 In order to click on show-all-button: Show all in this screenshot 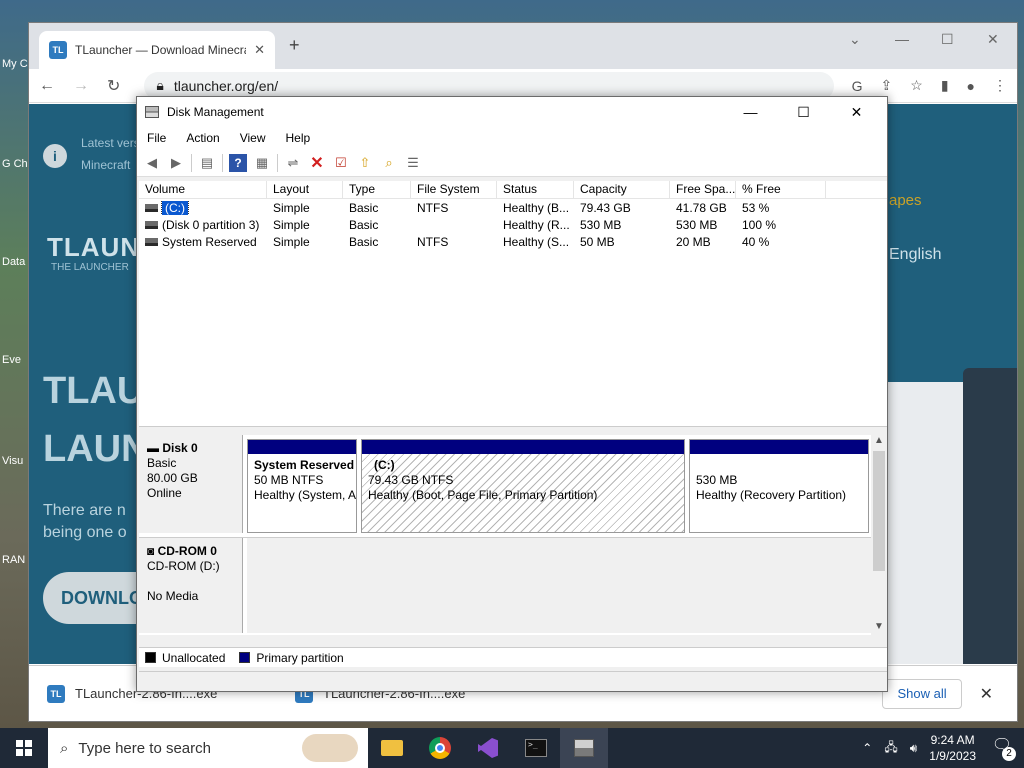, I will do `click(922, 693)`.